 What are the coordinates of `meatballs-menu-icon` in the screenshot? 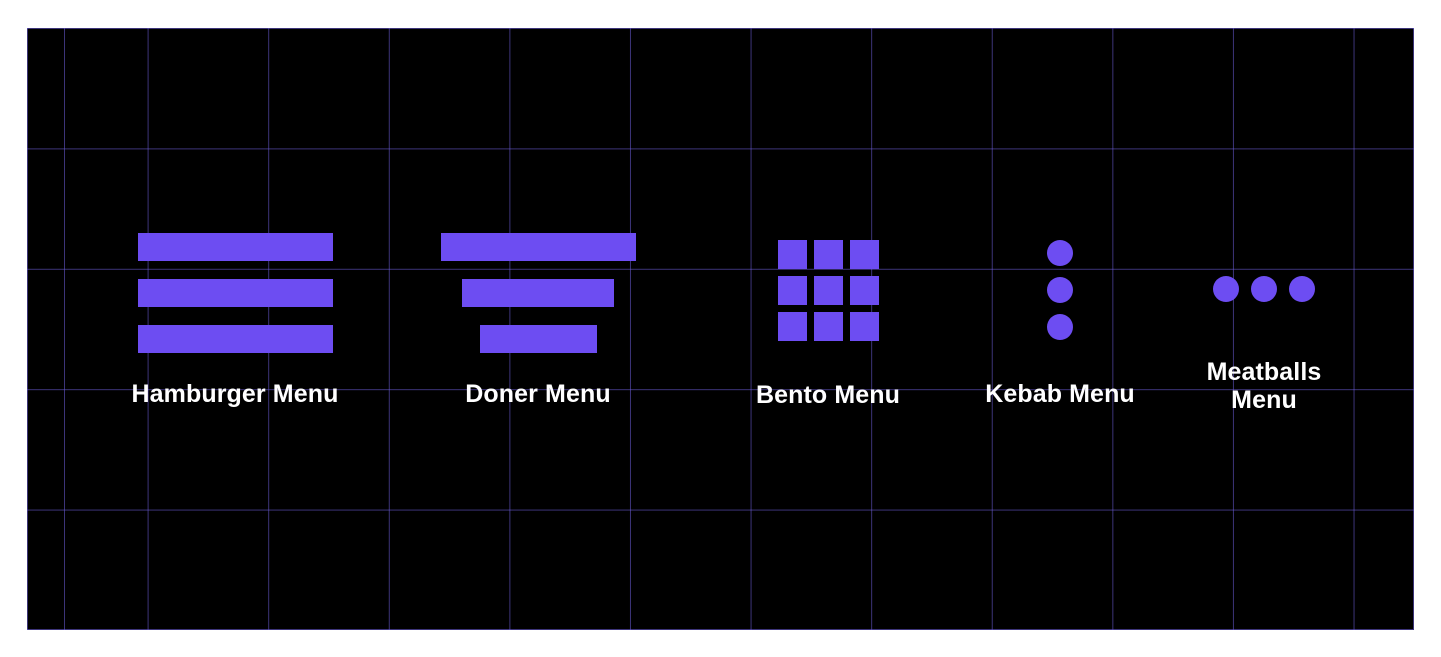 It's located at (1264, 289).